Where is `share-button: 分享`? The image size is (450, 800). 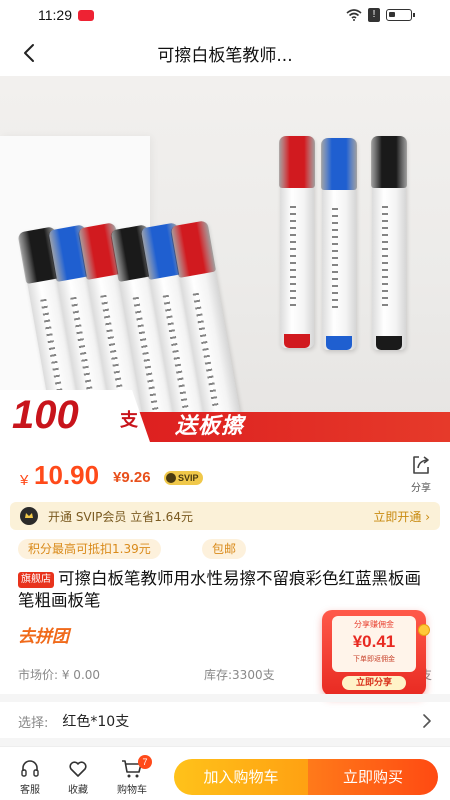
share-button: 分享 is located at coordinates (421, 474).